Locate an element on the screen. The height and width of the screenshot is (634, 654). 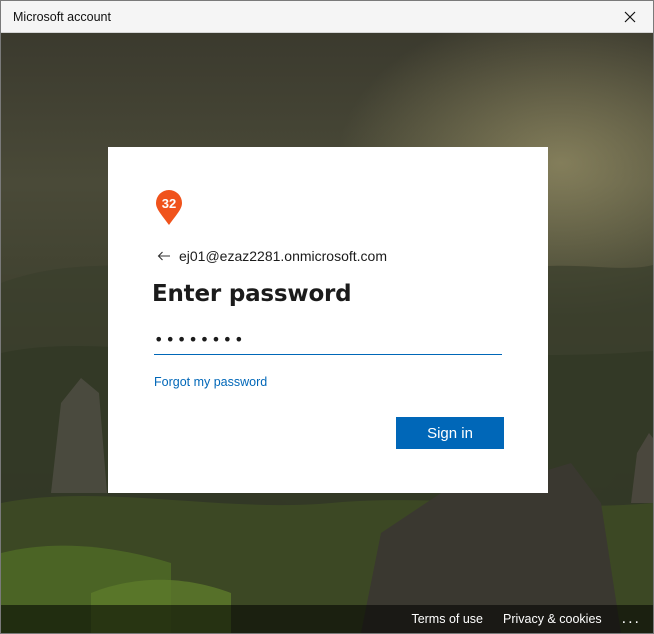
window-title: Microsoft account is located at coordinates (62, 17).